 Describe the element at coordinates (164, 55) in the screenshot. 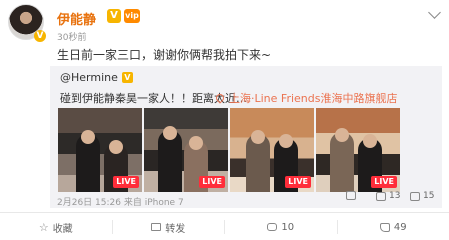

I see `post-text: 生日前一家三口，谢谢你俩帮我拍下来~` at that location.